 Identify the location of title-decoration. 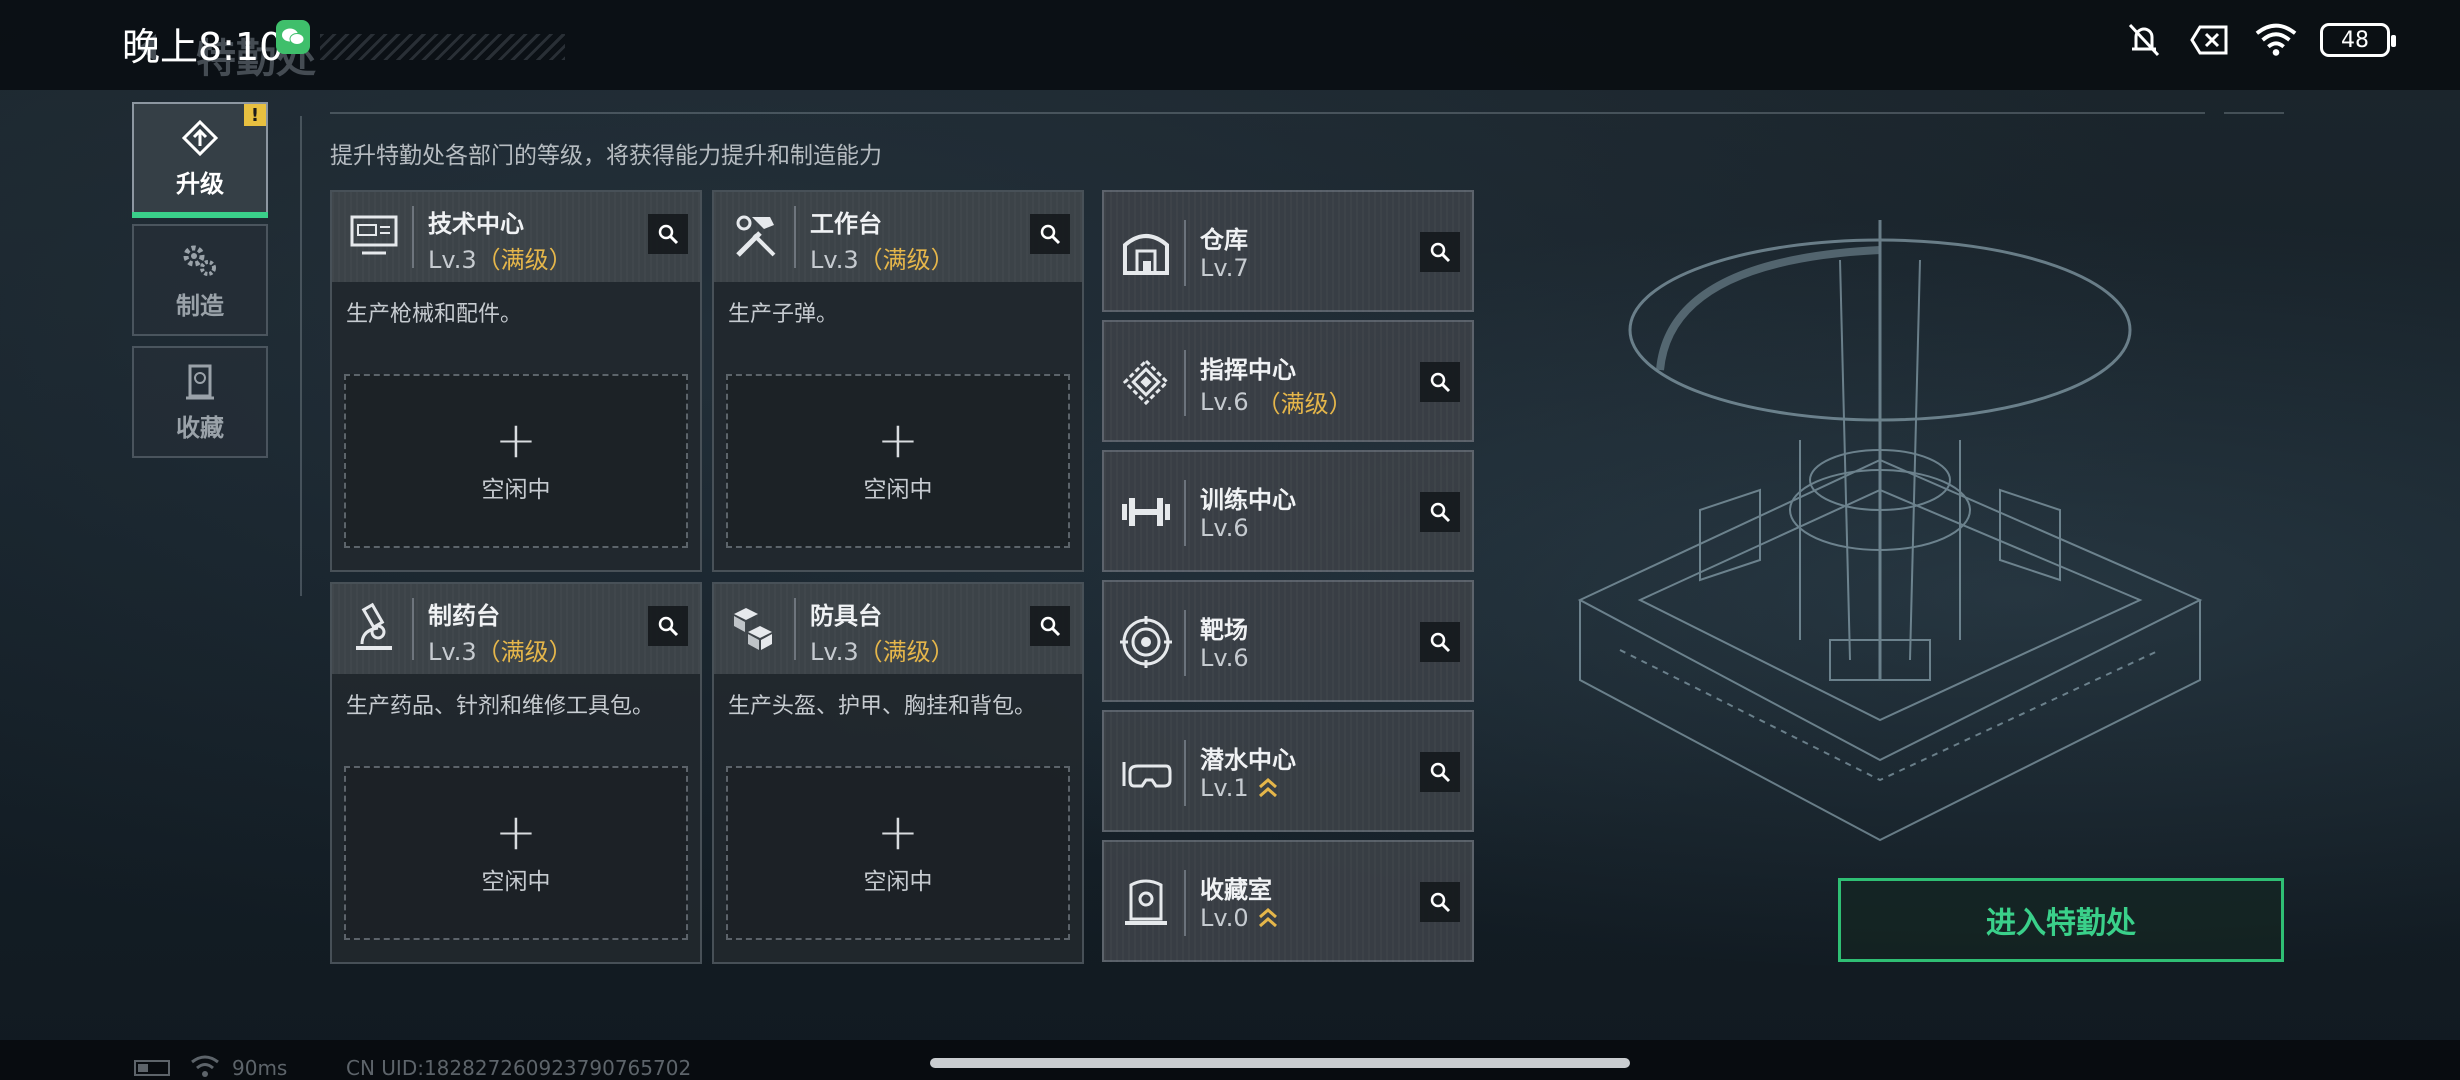
(442, 47).